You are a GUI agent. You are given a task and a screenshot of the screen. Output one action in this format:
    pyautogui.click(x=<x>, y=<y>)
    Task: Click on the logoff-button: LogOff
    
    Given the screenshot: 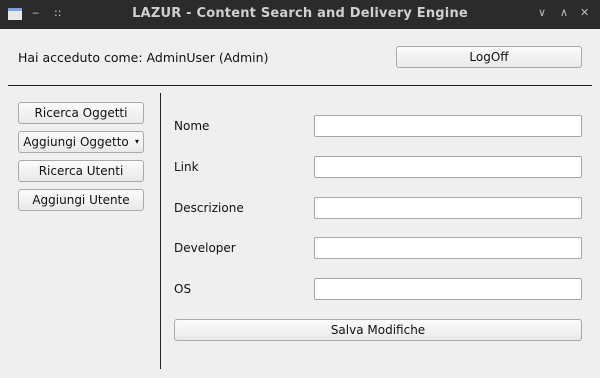 What is the action you would take?
    pyautogui.click(x=489, y=57)
    